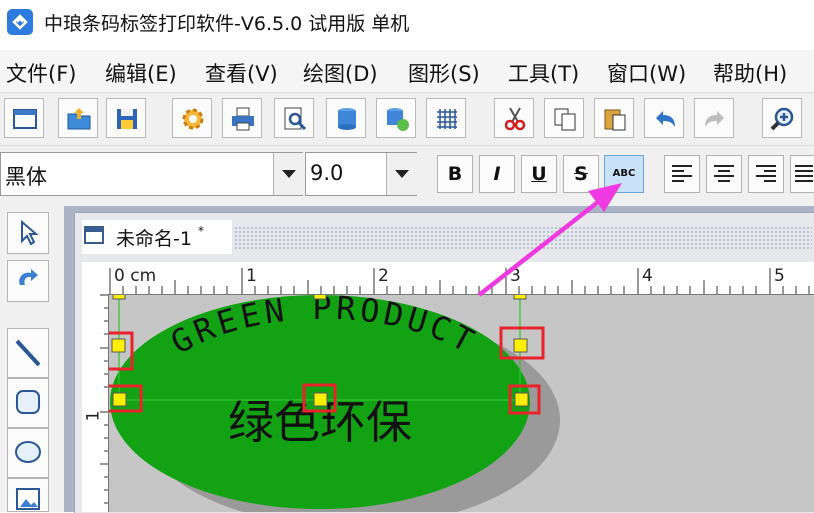 The width and height of the screenshot is (814, 513). I want to click on annotation-arrow, so click(549, 240).